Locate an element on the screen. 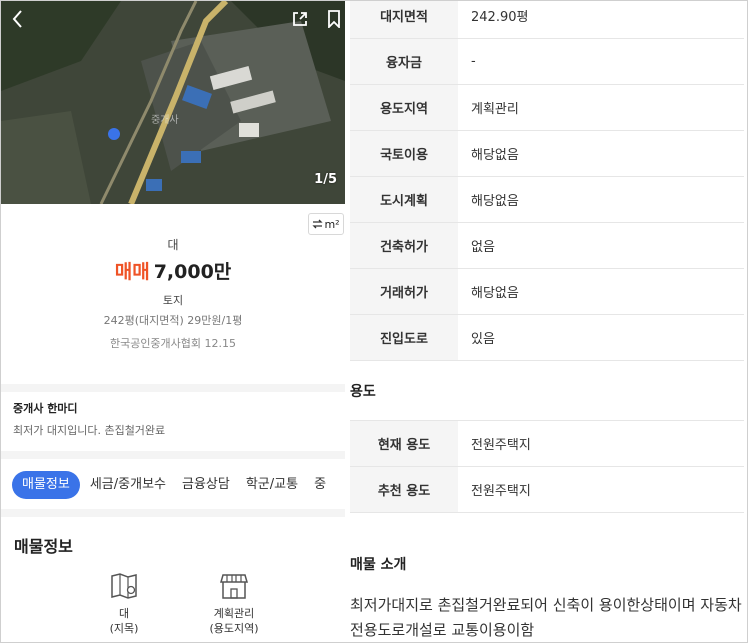  row-value: - is located at coordinates (473, 61).